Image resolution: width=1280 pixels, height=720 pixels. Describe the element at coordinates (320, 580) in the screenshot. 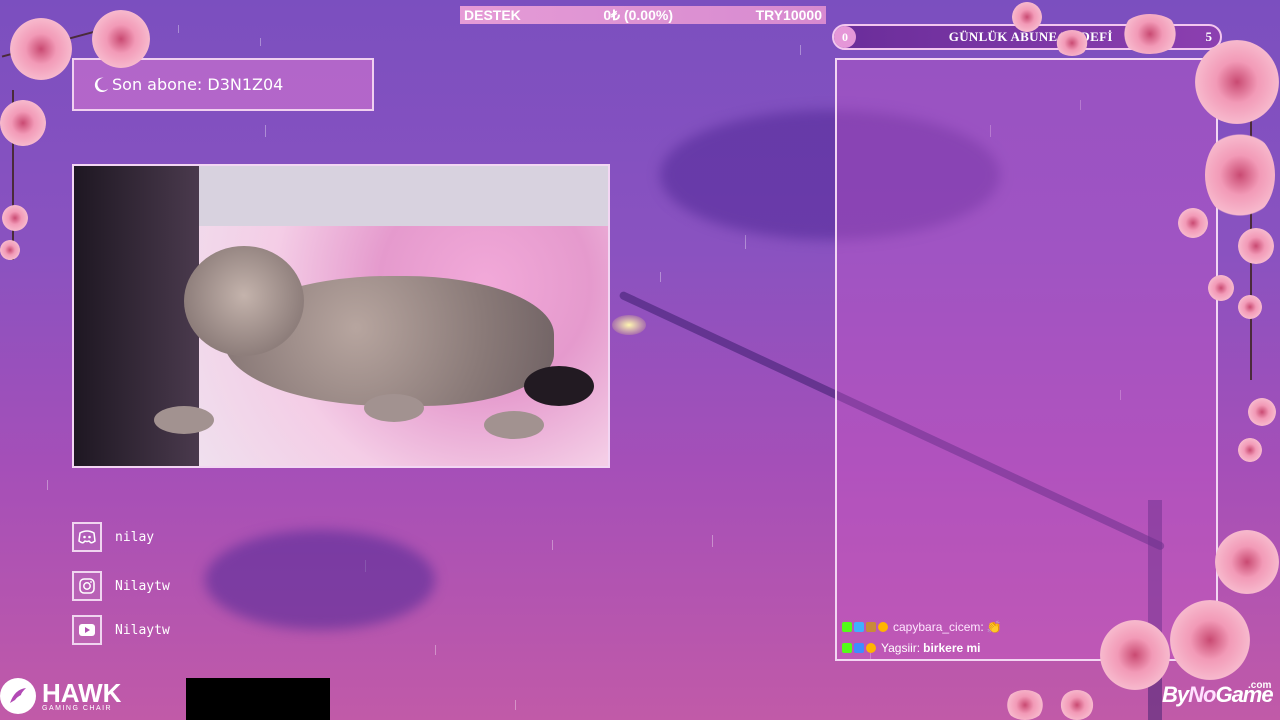

I see `cloud-decoration` at that location.